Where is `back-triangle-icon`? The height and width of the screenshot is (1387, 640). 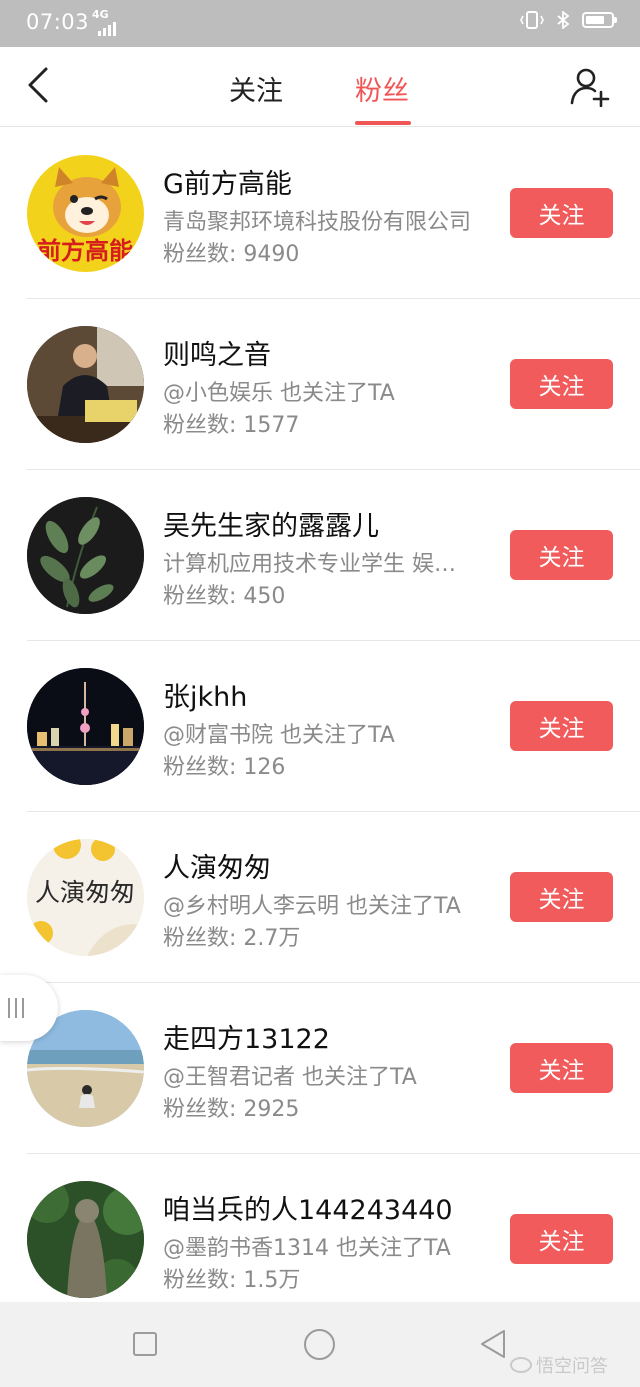
back-triangle-icon is located at coordinates (493, 1344).